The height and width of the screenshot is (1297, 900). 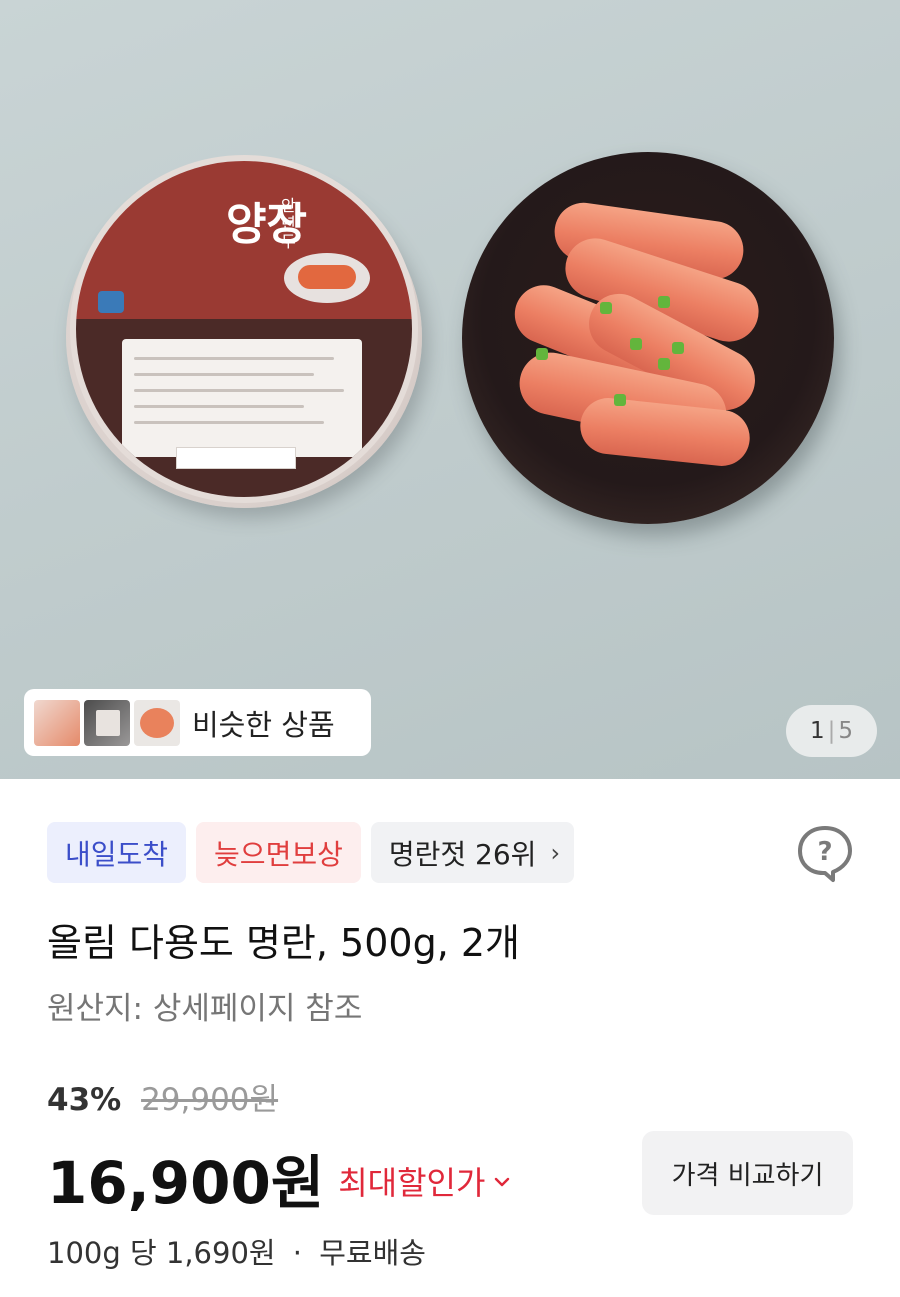 I want to click on tag-late-compensation: 늦으면보상, so click(x=278, y=852).